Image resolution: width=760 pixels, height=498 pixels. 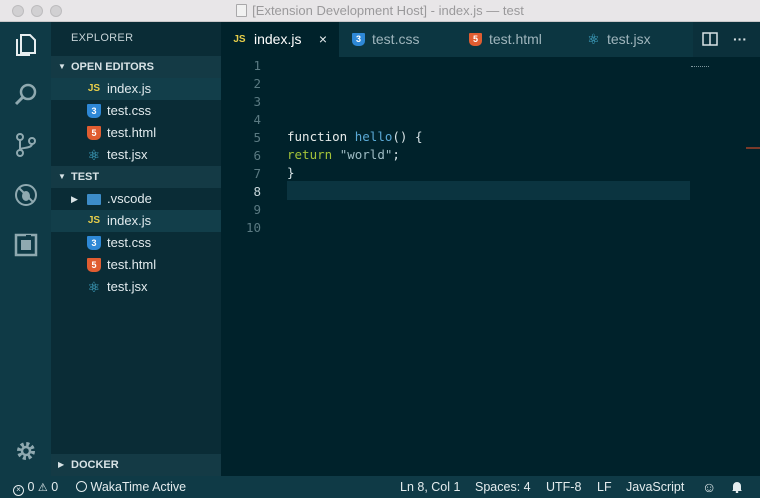 What do you see at coordinates (323, 39) in the screenshot?
I see `close-tab-icon: ×` at bounding box center [323, 39].